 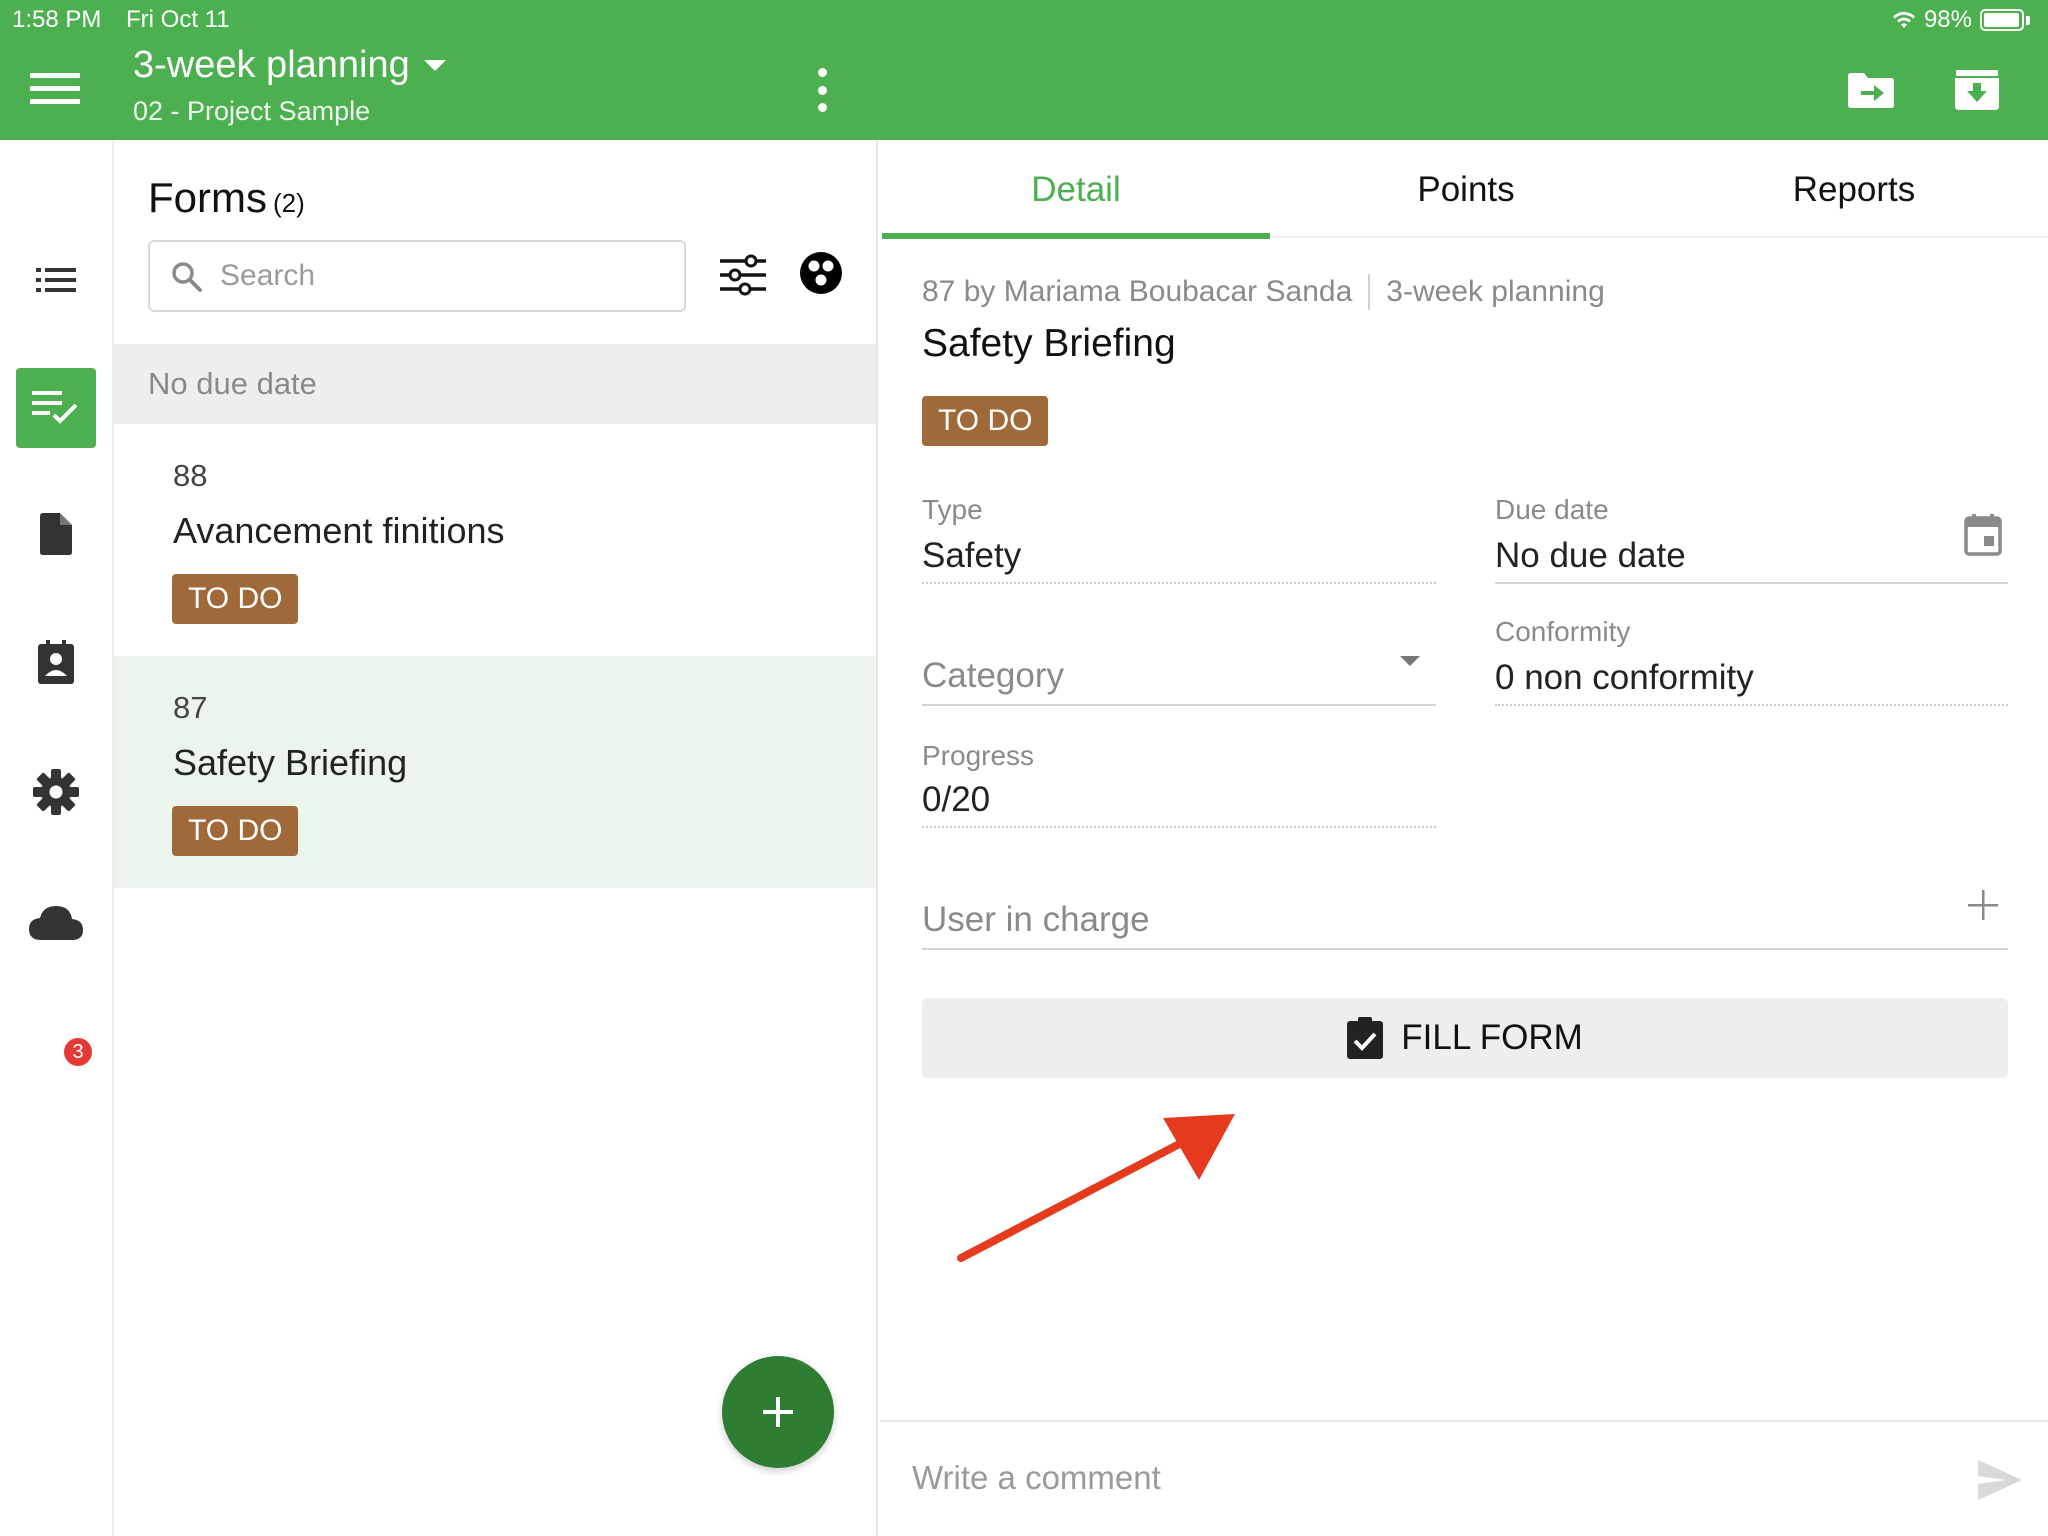 What do you see at coordinates (1947, 19) in the screenshot?
I see `battery-percent: 98%` at bounding box center [1947, 19].